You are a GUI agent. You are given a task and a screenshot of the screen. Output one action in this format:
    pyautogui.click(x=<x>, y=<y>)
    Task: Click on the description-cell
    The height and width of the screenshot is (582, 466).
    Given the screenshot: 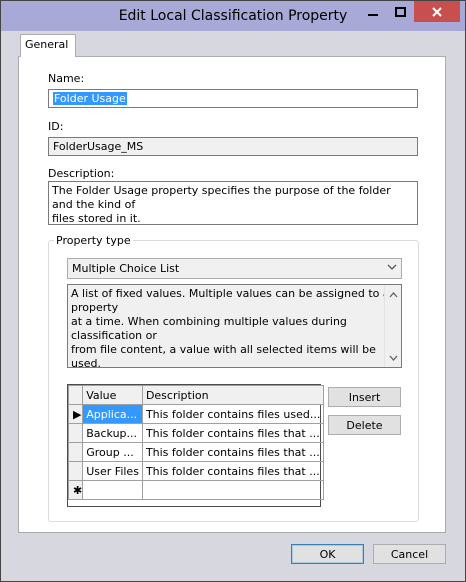 What is the action you would take?
    pyautogui.click(x=233, y=490)
    